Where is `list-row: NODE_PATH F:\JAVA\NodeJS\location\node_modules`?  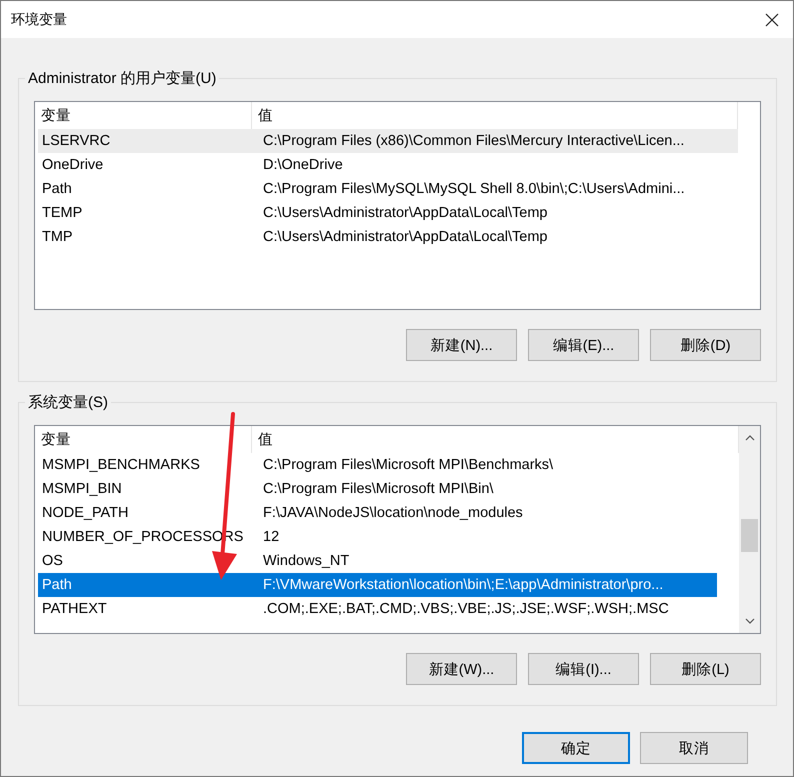 list-row: NODE_PATH F:\JAVA\NodeJS\location\node_modules is located at coordinates (377, 513).